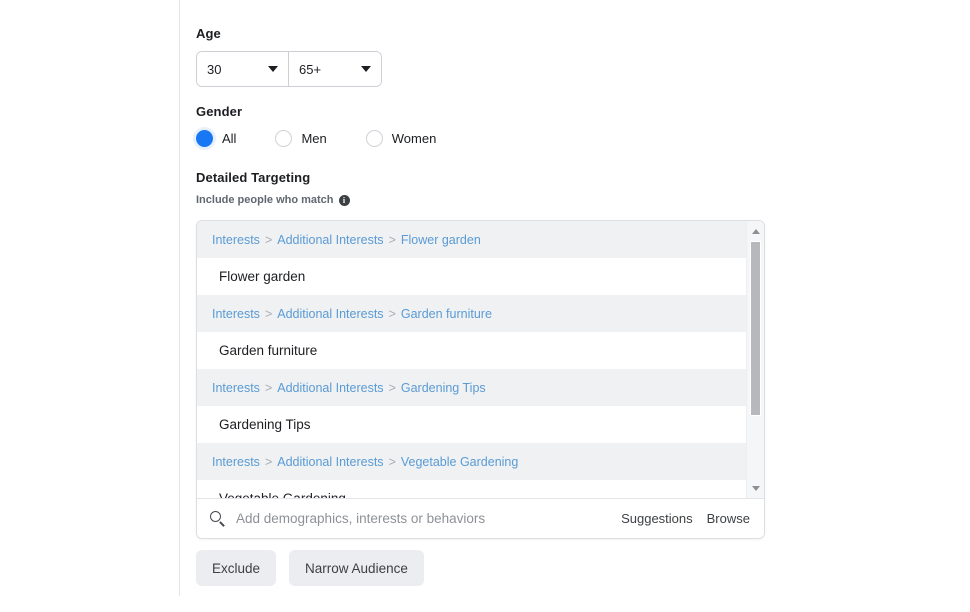  I want to click on scroll-up-button, so click(755, 231).